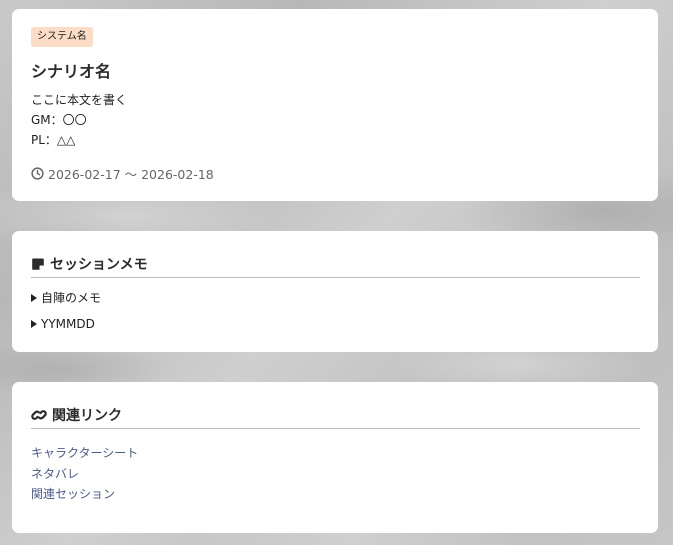 The width and height of the screenshot is (673, 545). What do you see at coordinates (37, 173) in the screenshot?
I see `clock-icon` at bounding box center [37, 173].